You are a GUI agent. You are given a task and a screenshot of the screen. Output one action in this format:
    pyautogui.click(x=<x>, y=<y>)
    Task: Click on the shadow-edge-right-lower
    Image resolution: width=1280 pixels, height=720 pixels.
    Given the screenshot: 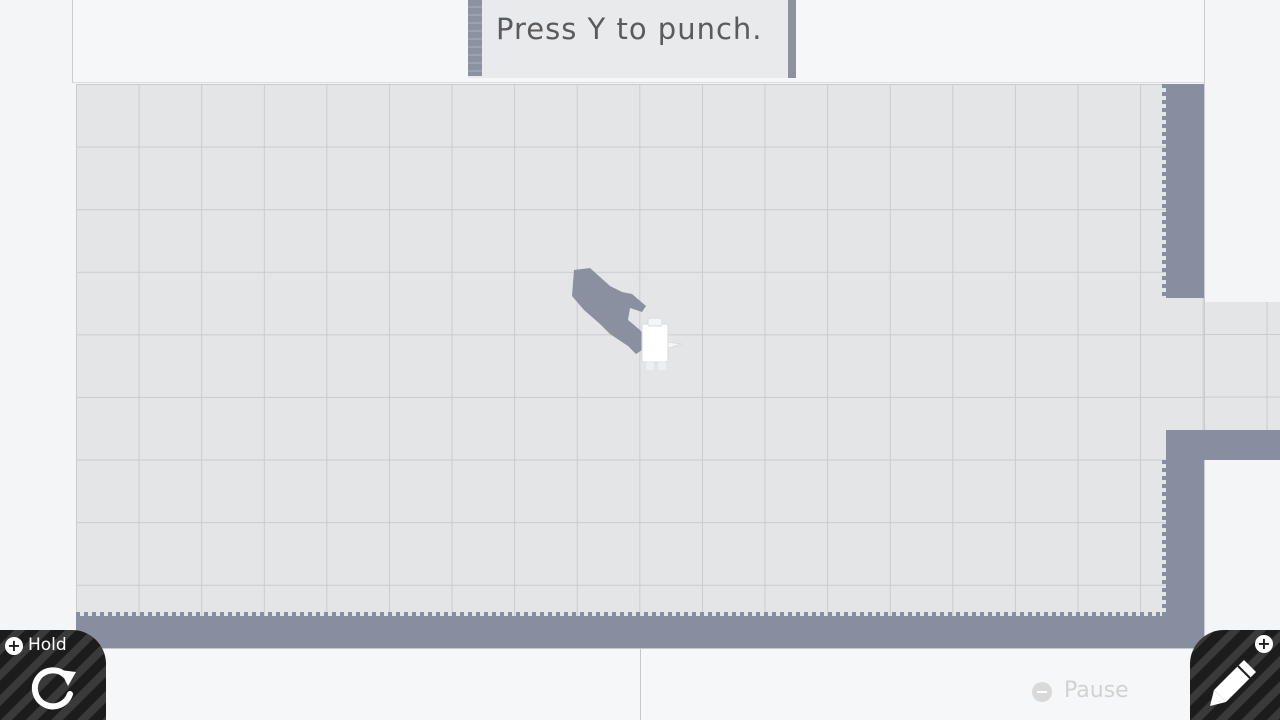 What is the action you would take?
    pyautogui.click(x=1165, y=538)
    